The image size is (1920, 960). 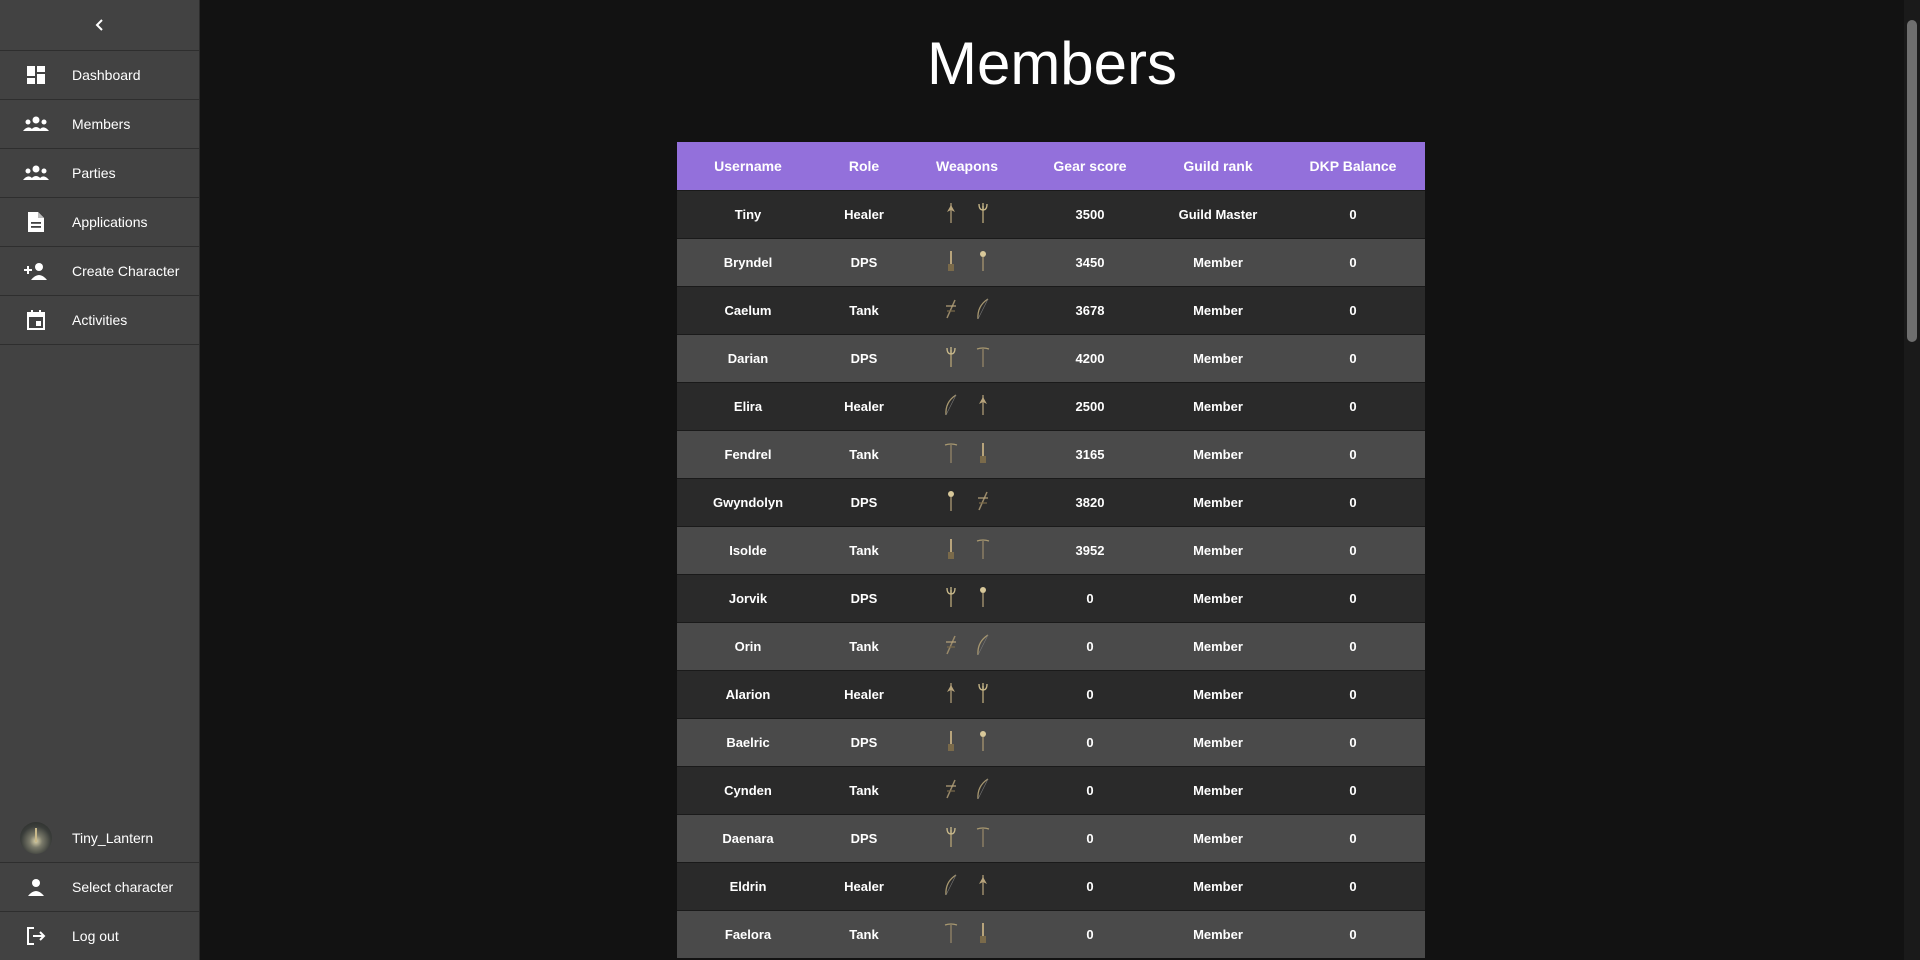 I want to click on cell-username: Orin, so click(x=748, y=645).